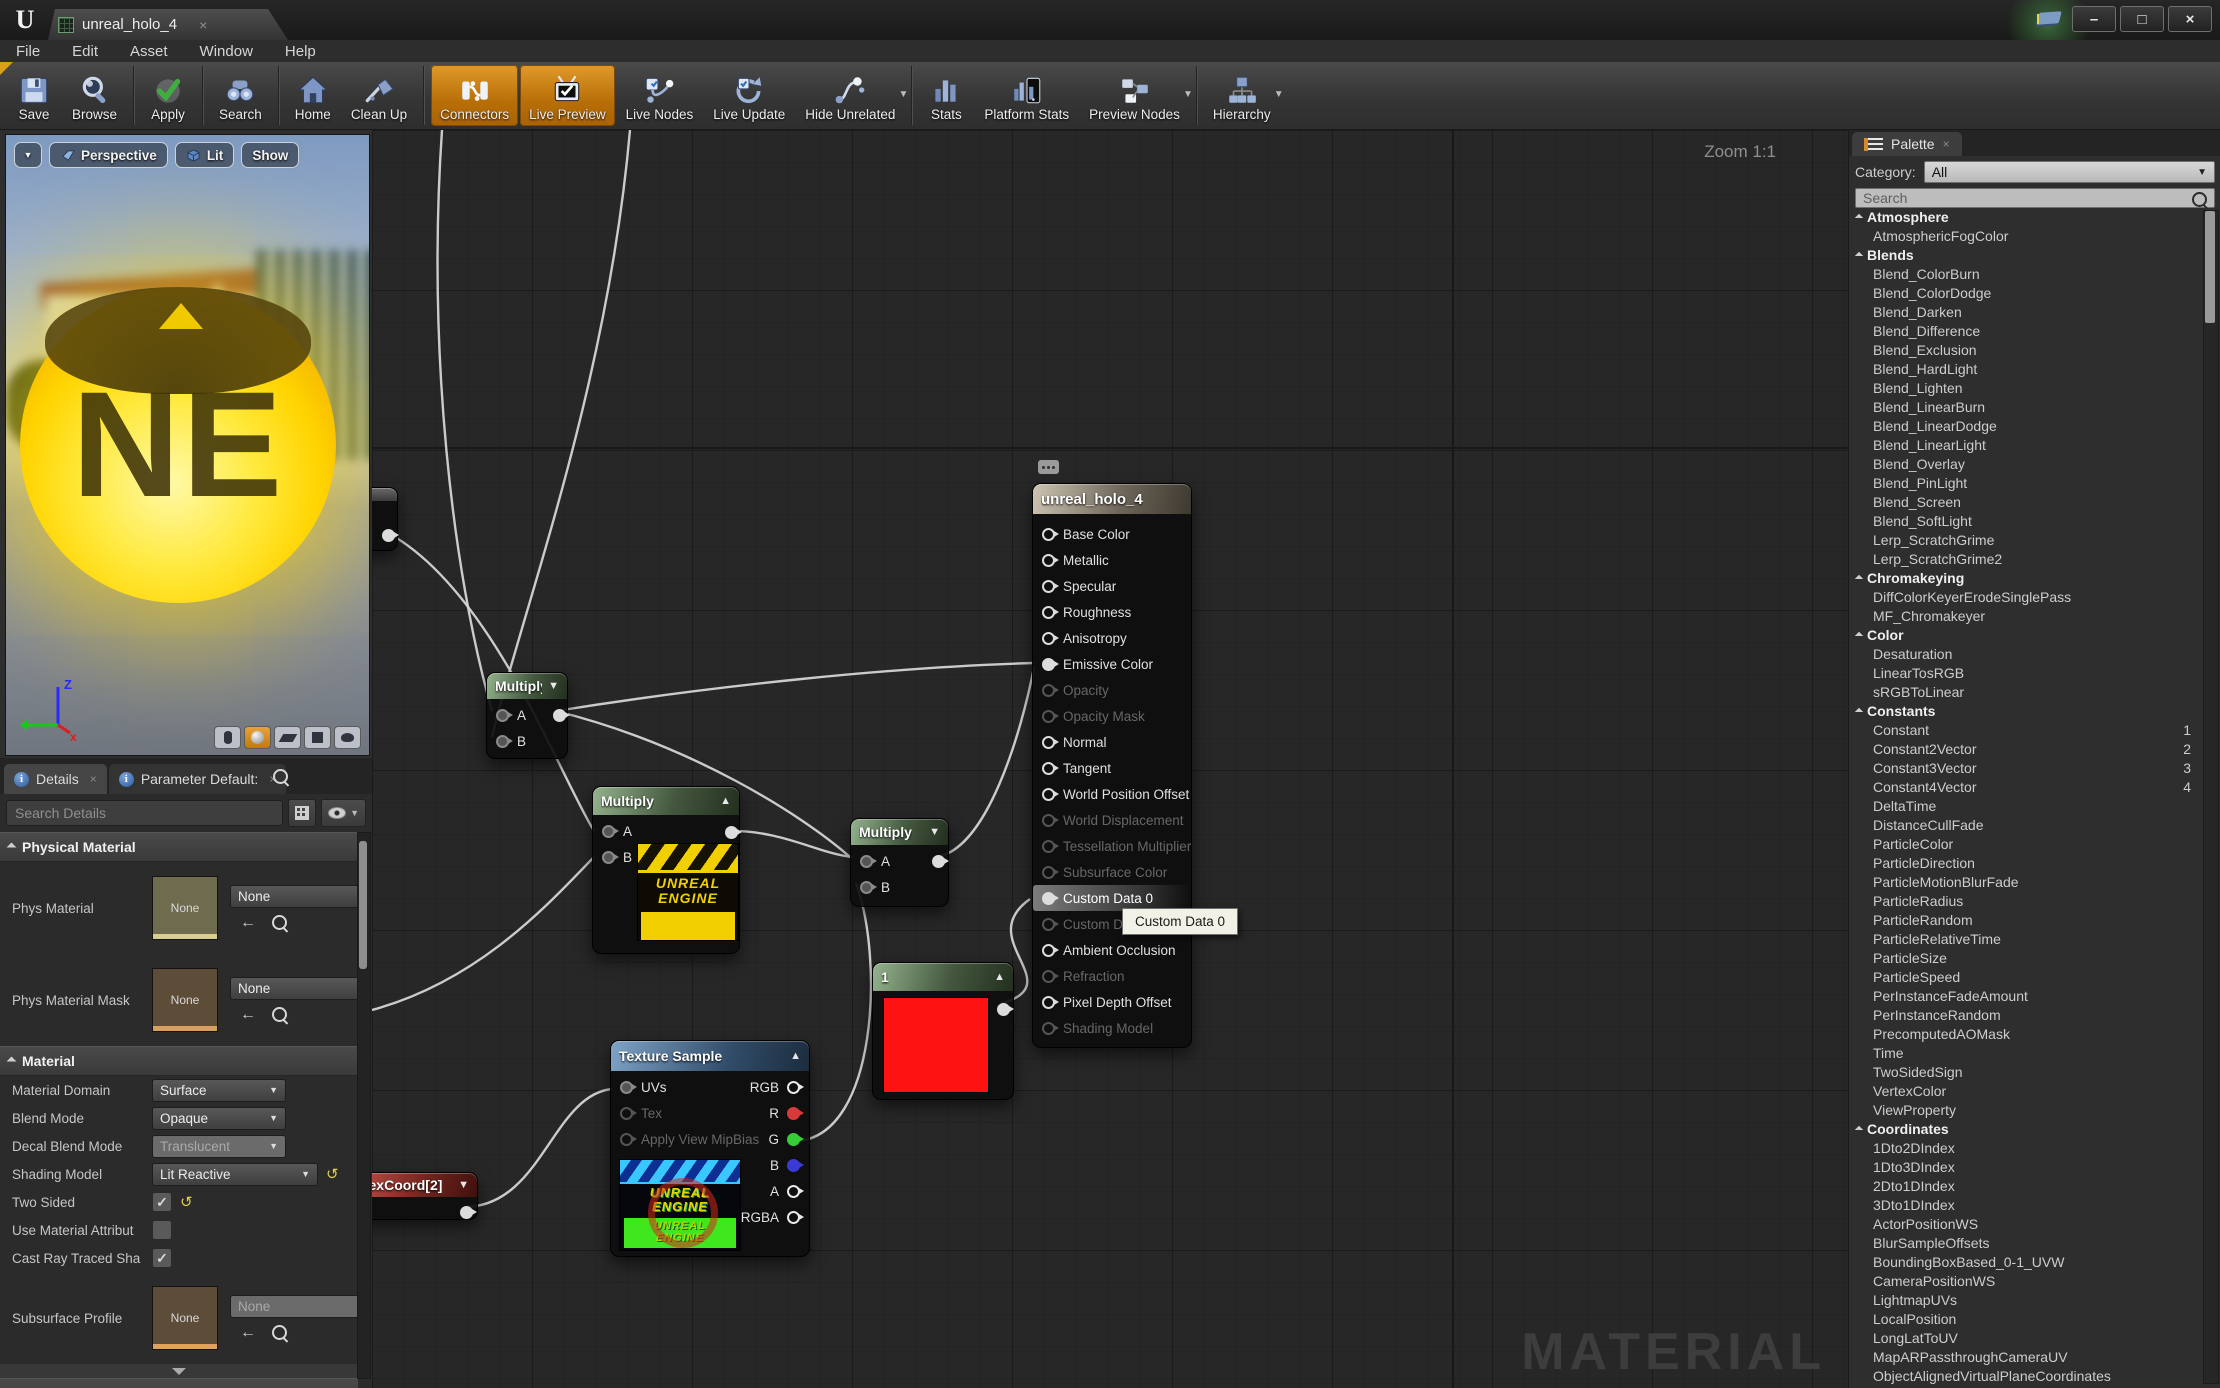 The image size is (2220, 1388). What do you see at coordinates (28, 51) in the screenshot?
I see `menu-file: File` at bounding box center [28, 51].